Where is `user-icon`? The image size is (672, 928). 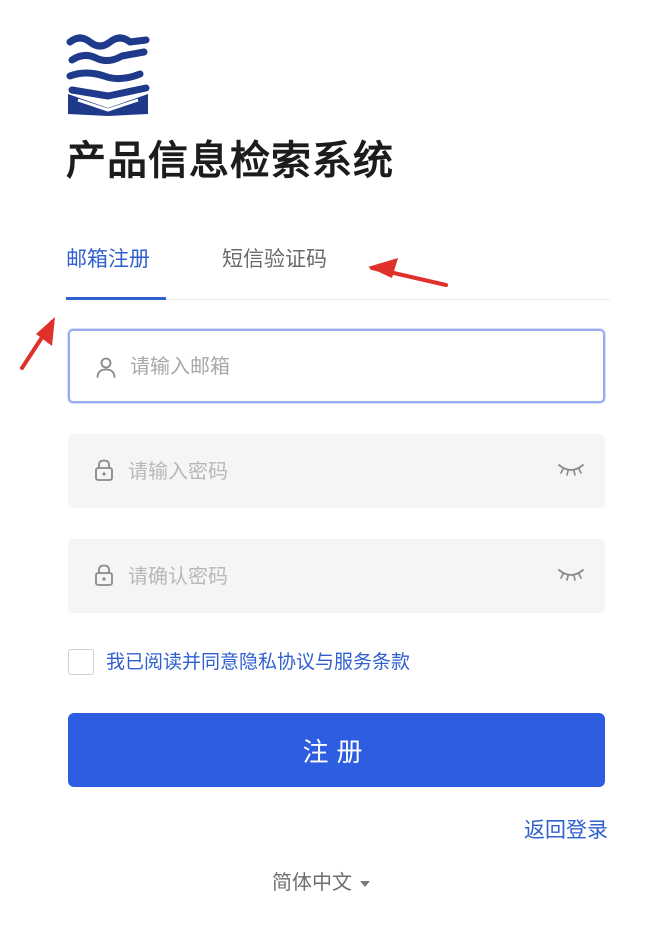
user-icon is located at coordinates (106, 367).